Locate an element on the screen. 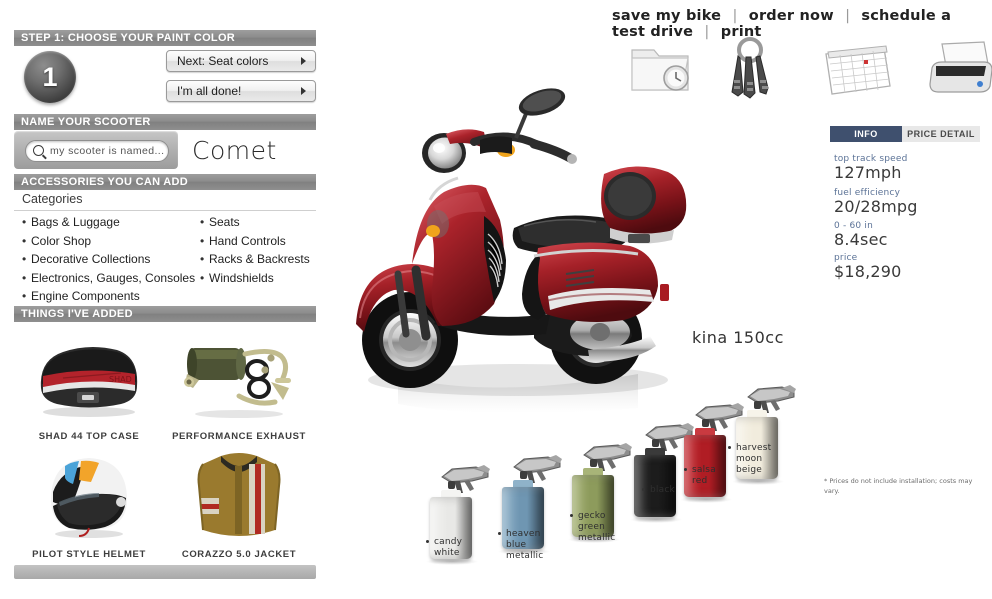  spec-top-track-speed: top track speed 127mph is located at coordinates (907, 168).